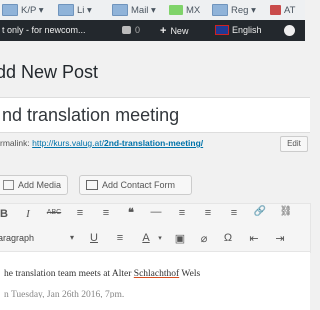 The height and width of the screenshot is (310, 320). Describe the element at coordinates (94, 238) in the screenshot. I see `underline-button: U` at that location.